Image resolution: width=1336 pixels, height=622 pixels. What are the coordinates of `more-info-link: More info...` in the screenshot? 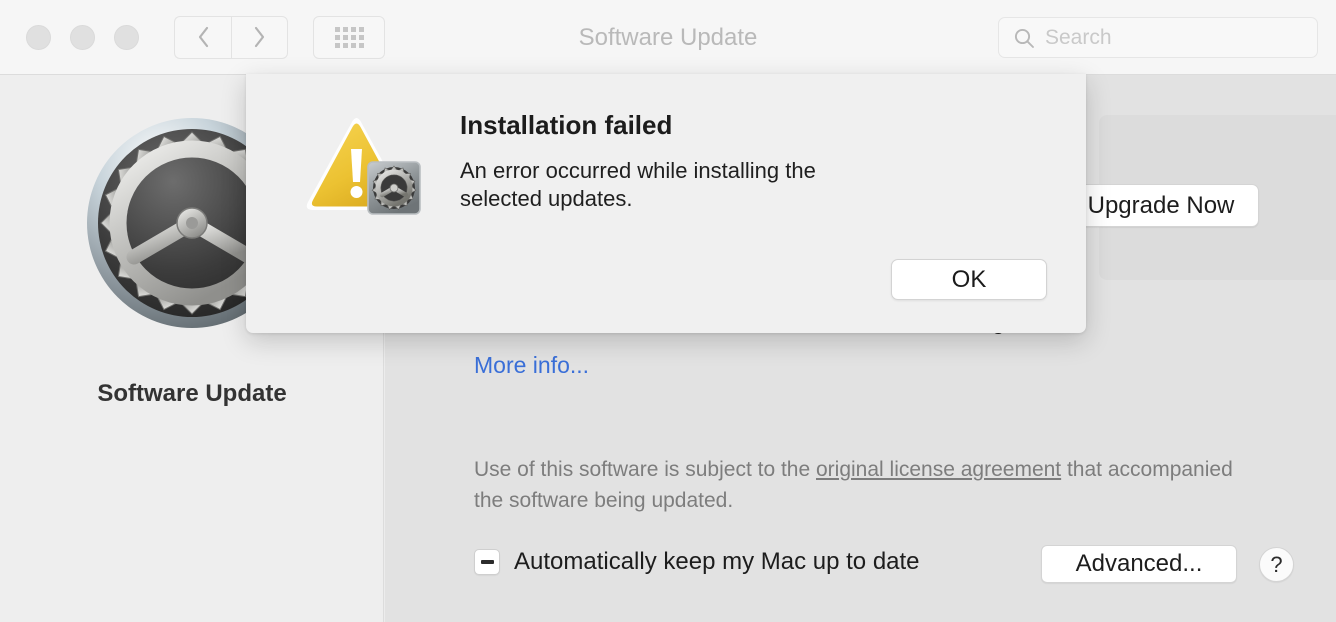 It's located at (531, 365).